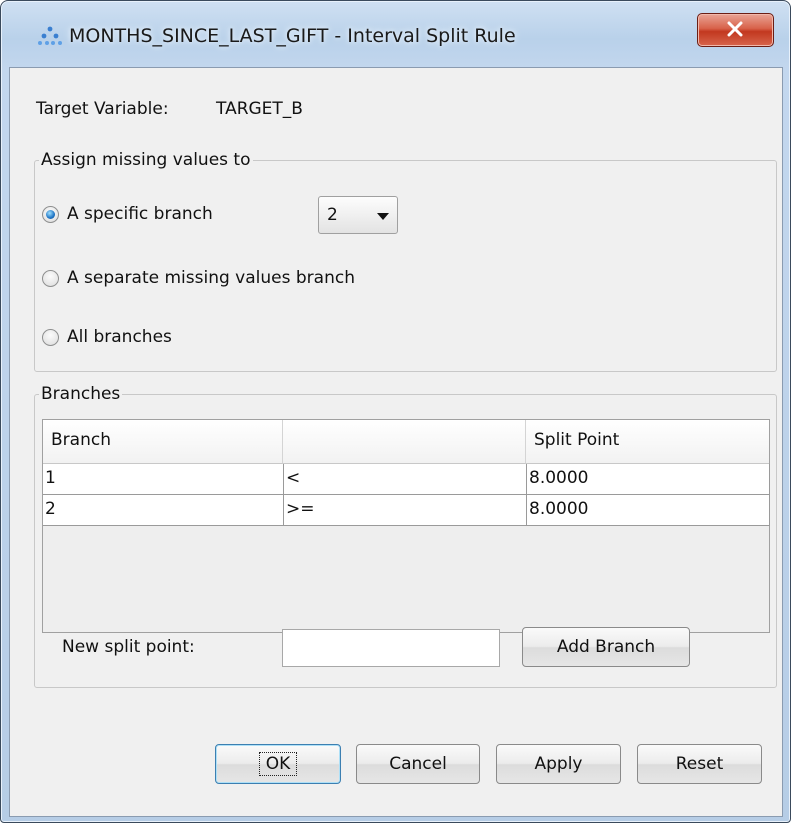 This screenshot has width=791, height=823. I want to click on radio-specific-branch-label: A specific branch, so click(140, 214).